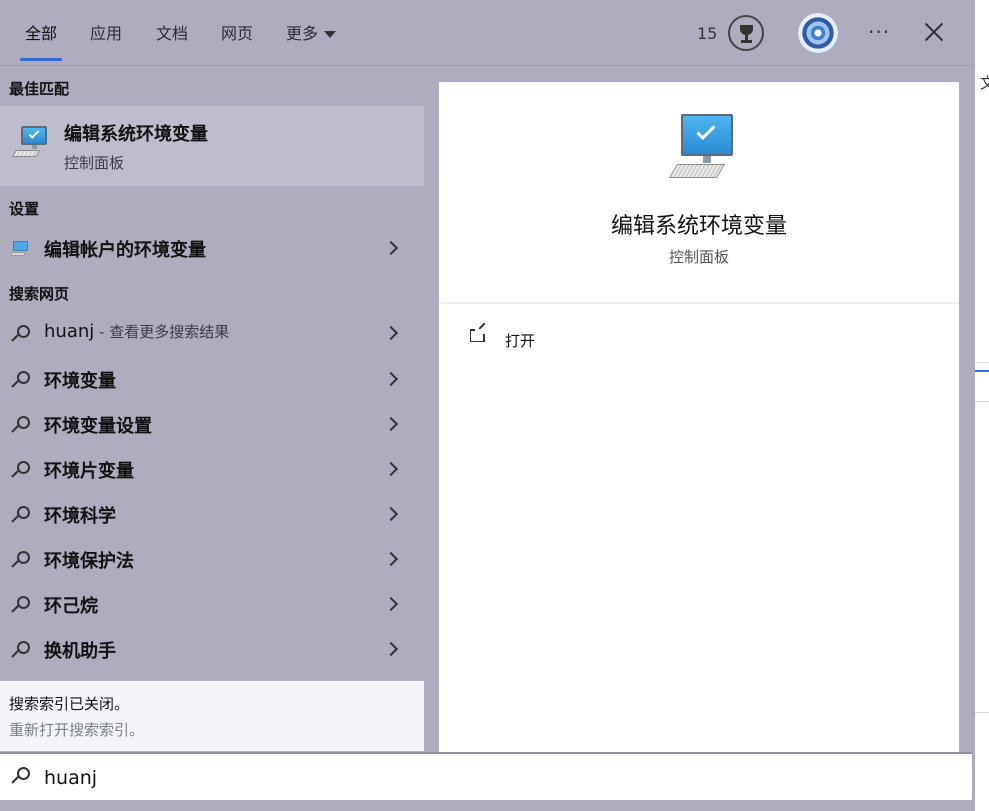  What do you see at coordinates (76, 729) in the screenshot?
I see `reopen-index-link: 重新打开搜索索引。` at bounding box center [76, 729].